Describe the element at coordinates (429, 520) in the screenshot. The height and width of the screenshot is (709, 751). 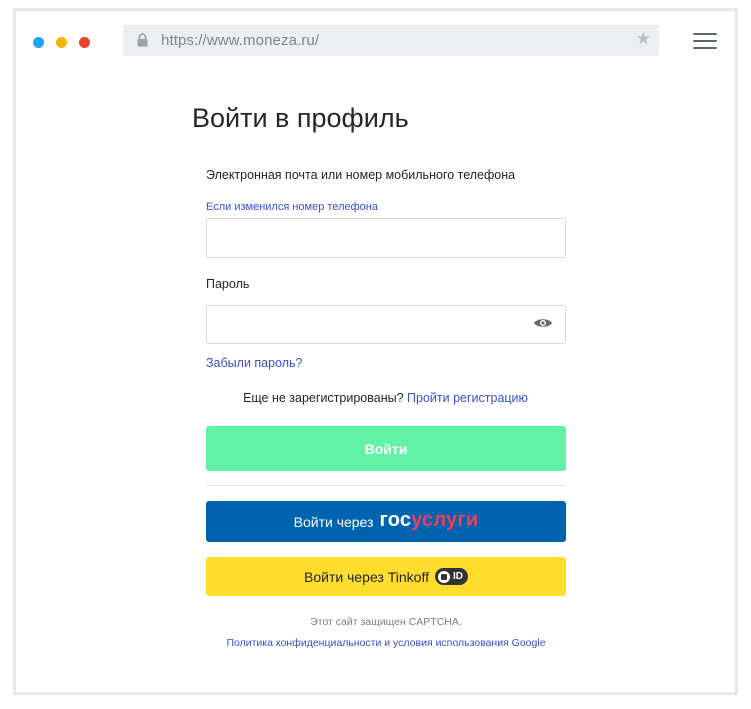
I see `gosuslugi-logo: госуслуги` at that location.